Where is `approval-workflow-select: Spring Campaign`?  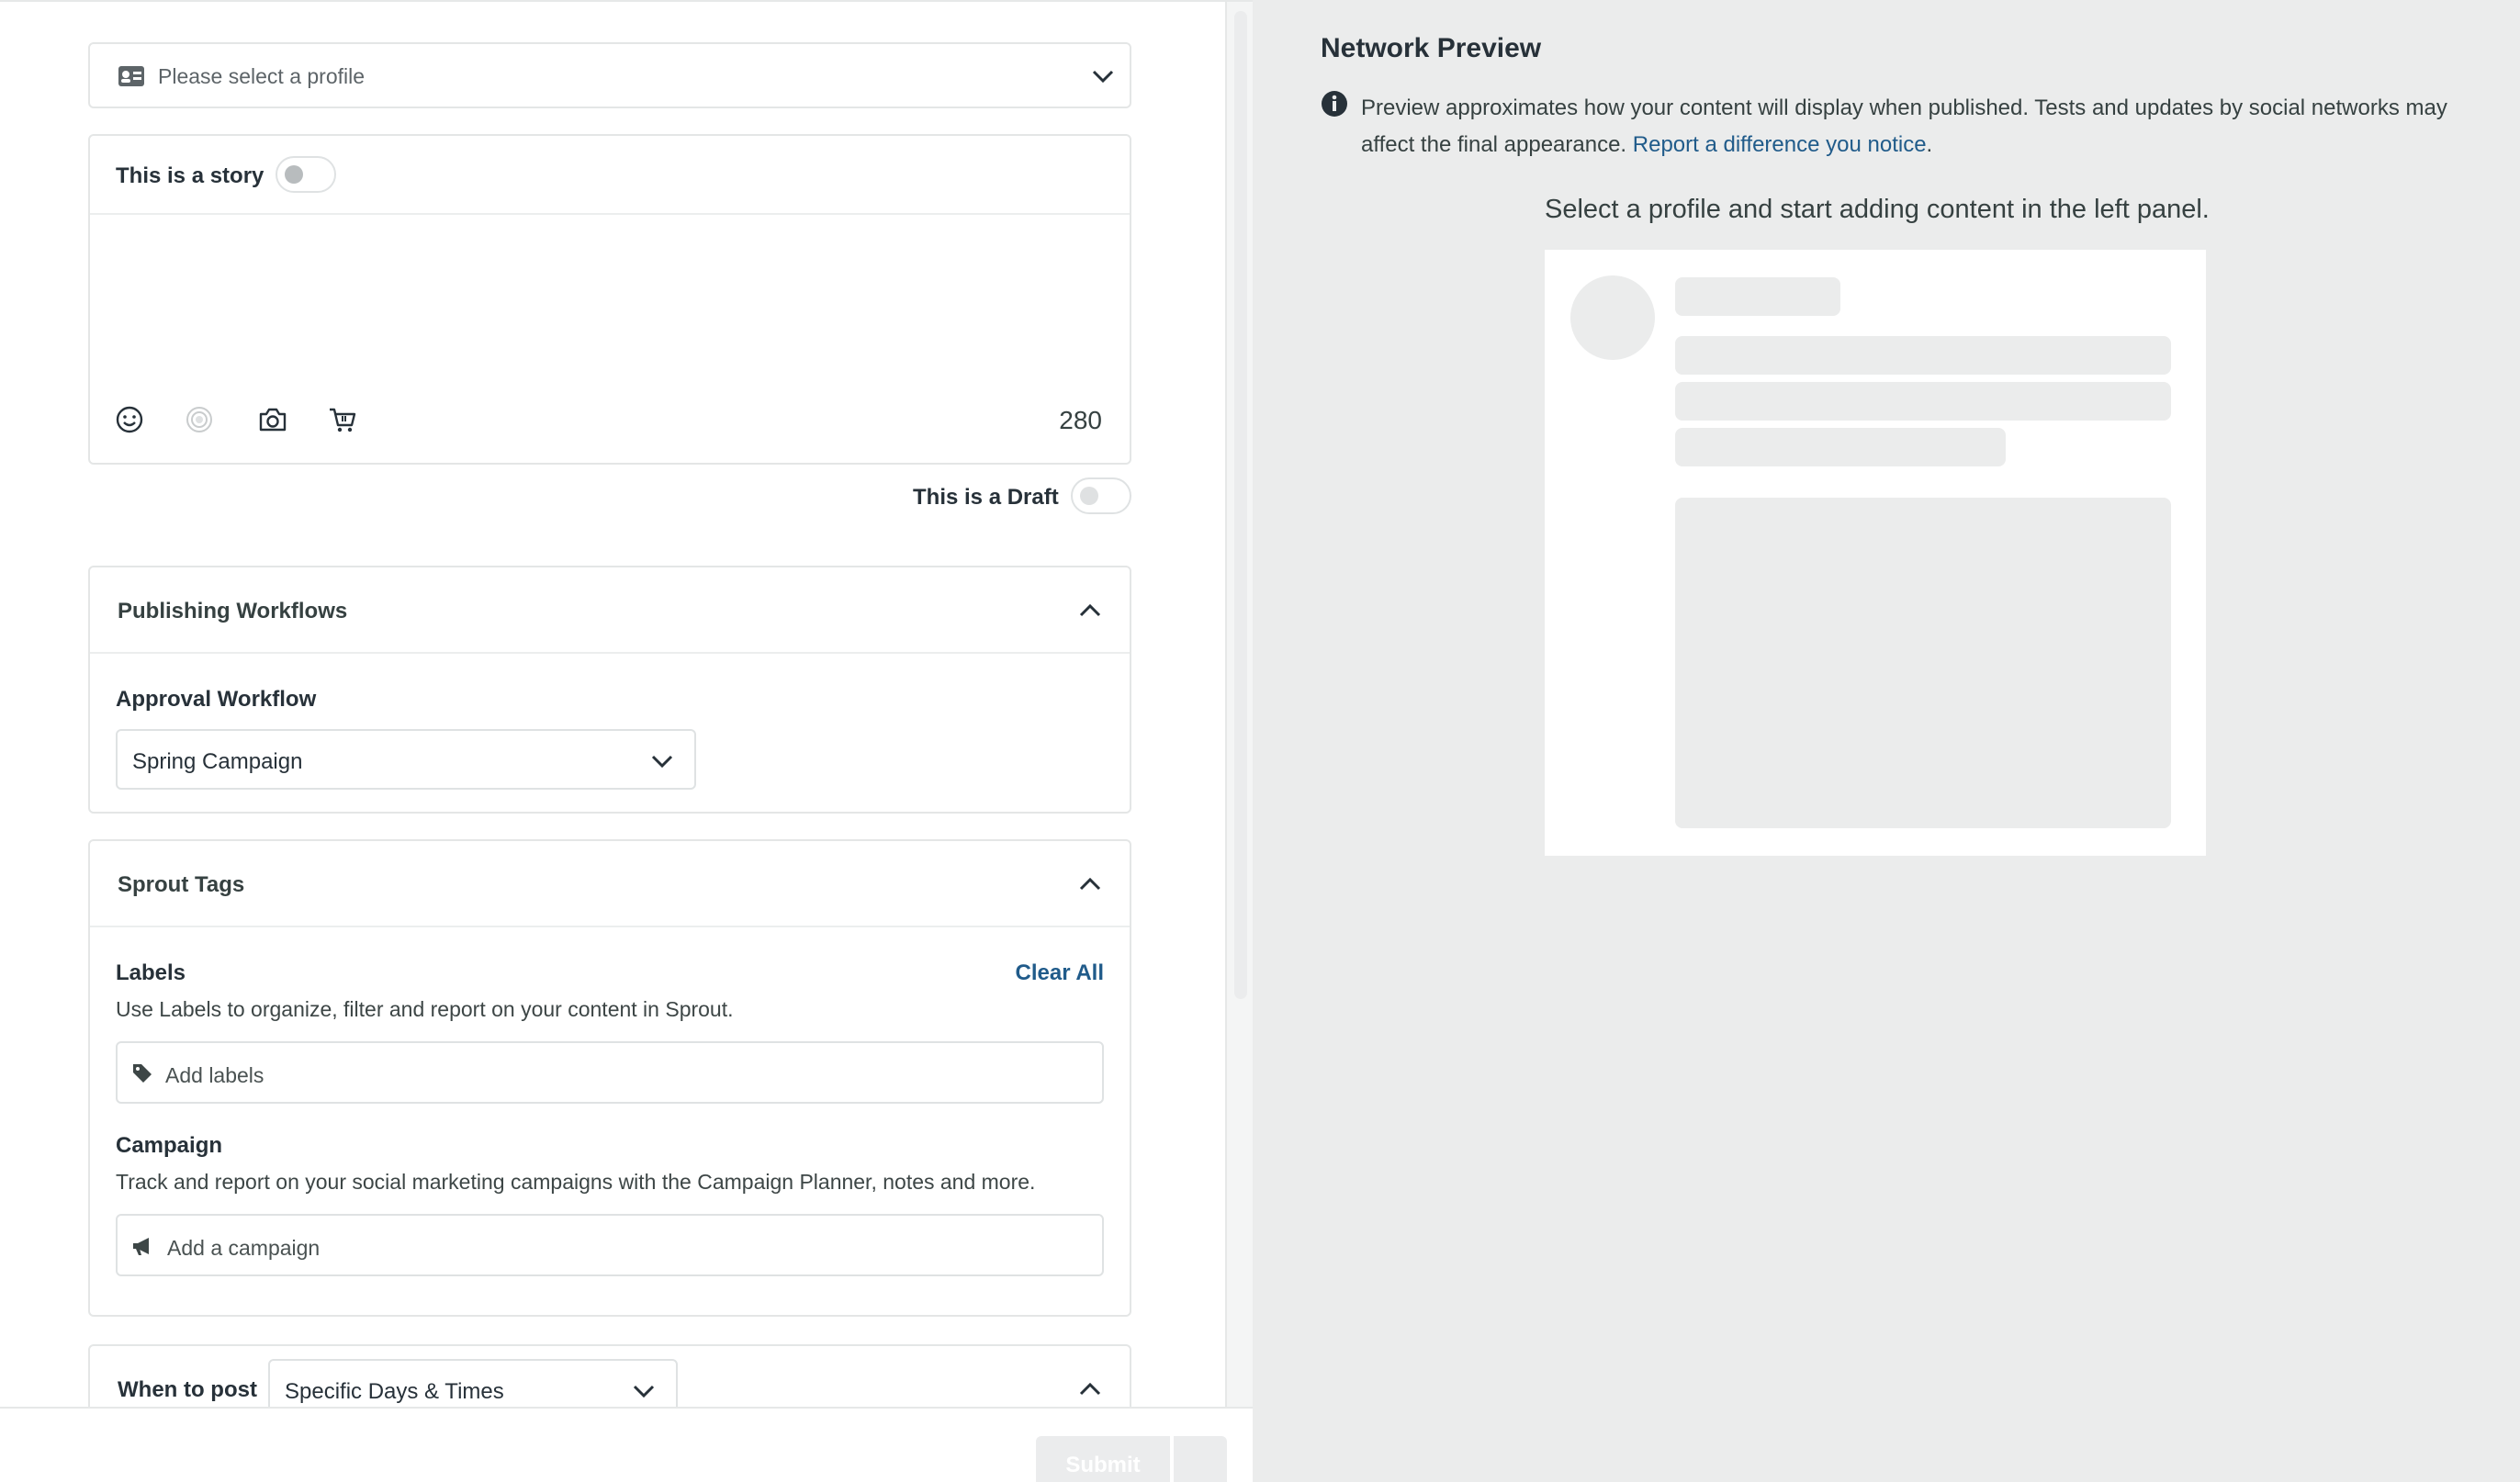
approval-workflow-select: Spring Campaign is located at coordinates (406, 759).